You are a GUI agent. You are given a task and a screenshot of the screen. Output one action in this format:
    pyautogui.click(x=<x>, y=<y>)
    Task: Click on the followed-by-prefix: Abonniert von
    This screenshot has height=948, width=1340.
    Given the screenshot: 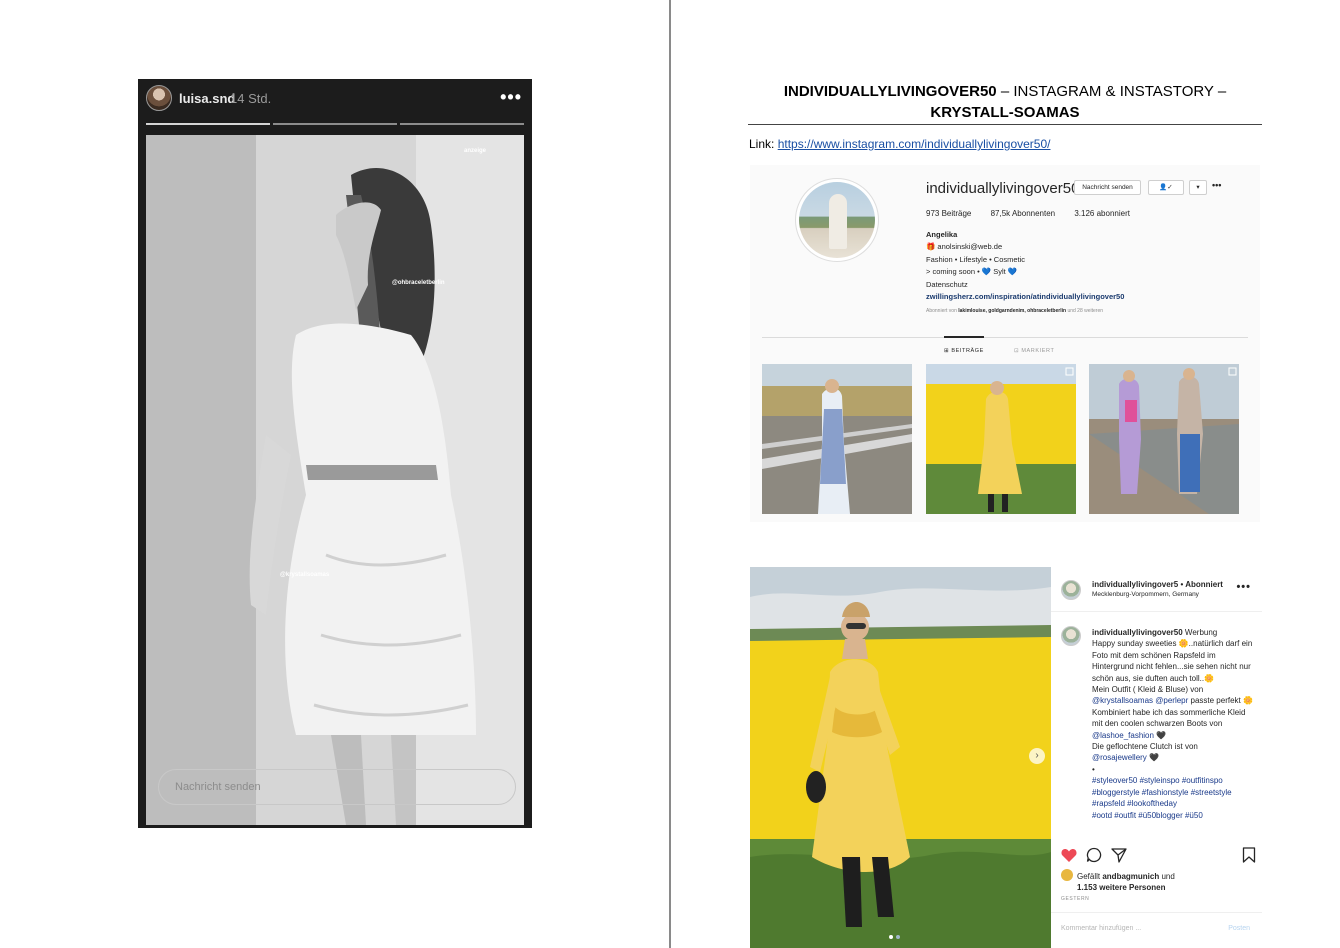 What is the action you would take?
    pyautogui.click(x=942, y=311)
    